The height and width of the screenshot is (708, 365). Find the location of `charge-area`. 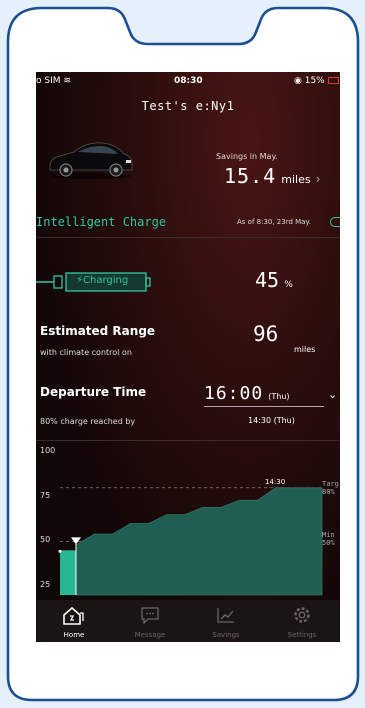

charge-area is located at coordinates (199, 541).